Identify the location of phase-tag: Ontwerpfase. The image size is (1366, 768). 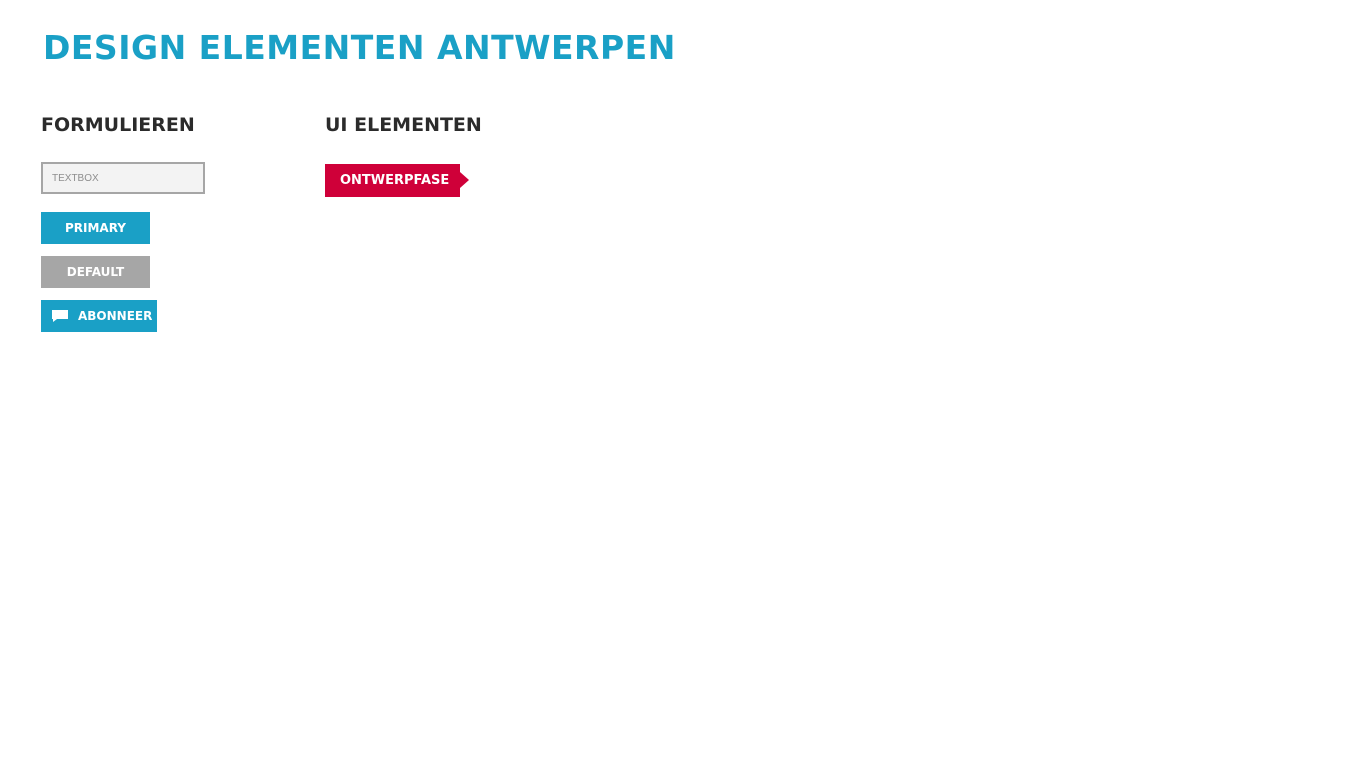
(397, 180).